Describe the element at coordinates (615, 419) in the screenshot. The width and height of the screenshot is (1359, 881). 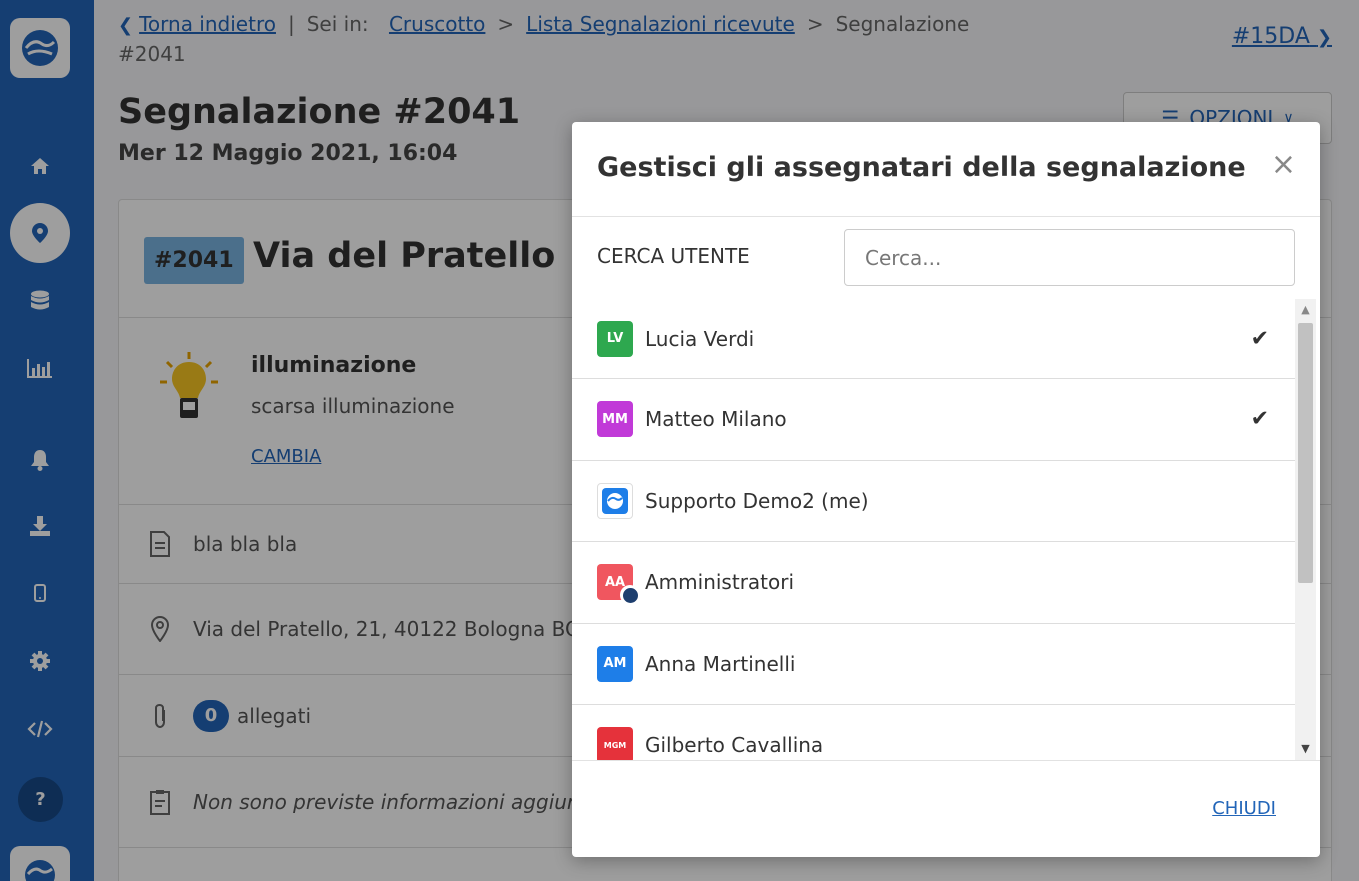
I see `avatar: MM` at that location.